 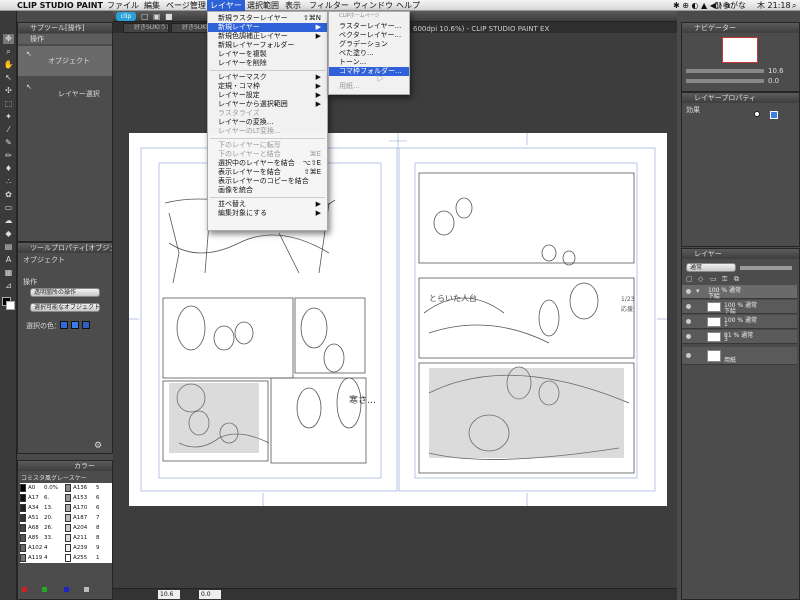 What do you see at coordinates (66, 589) in the screenshot?
I see `blue-marker-icon` at bounding box center [66, 589].